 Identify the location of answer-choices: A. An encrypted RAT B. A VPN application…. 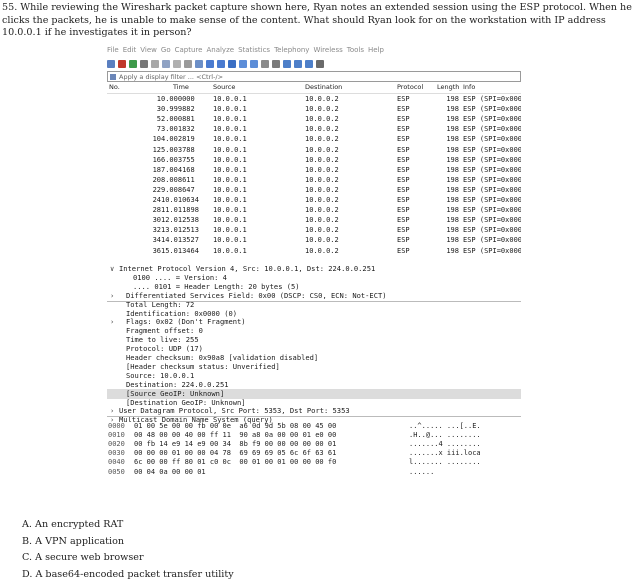
(222, 550).